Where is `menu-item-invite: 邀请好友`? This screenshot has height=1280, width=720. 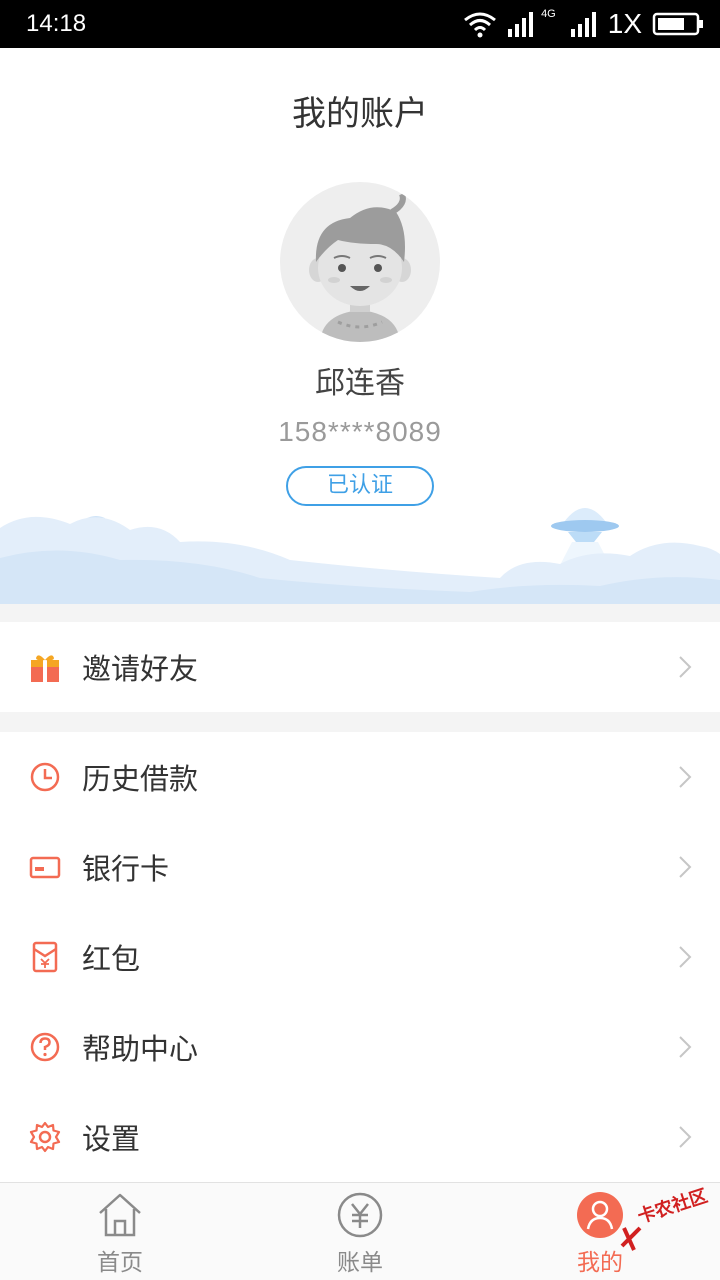 menu-item-invite: 邀请好友 is located at coordinates (360, 667).